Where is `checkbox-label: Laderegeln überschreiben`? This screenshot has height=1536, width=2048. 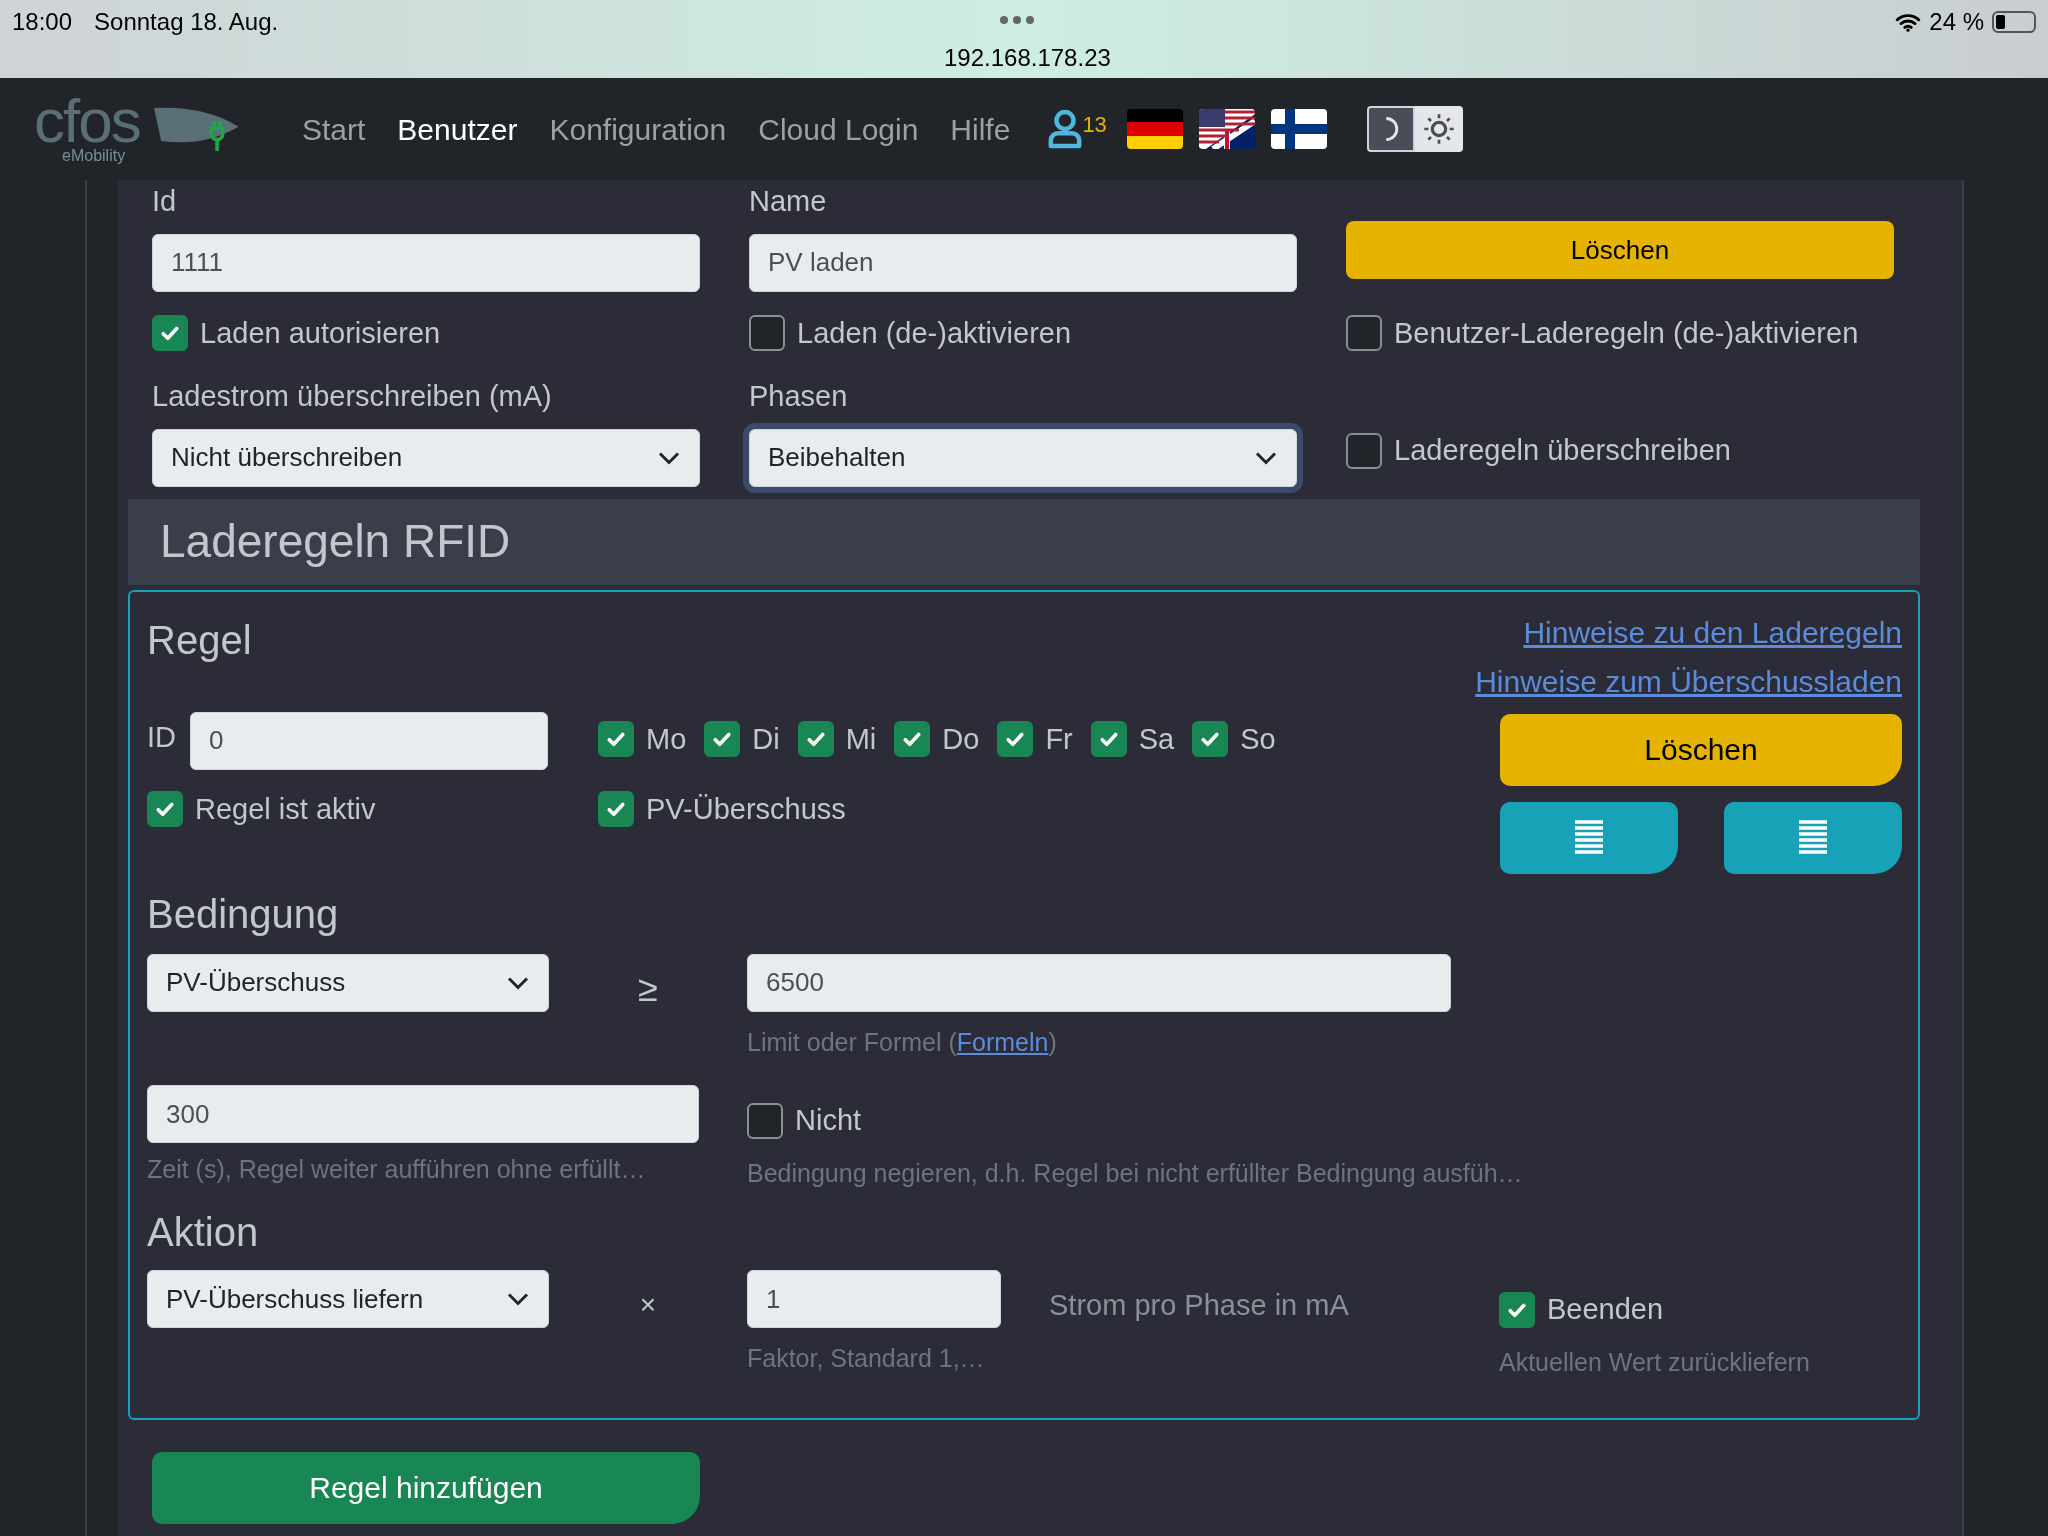 checkbox-label: Laderegeln überschreiben is located at coordinates (1562, 450).